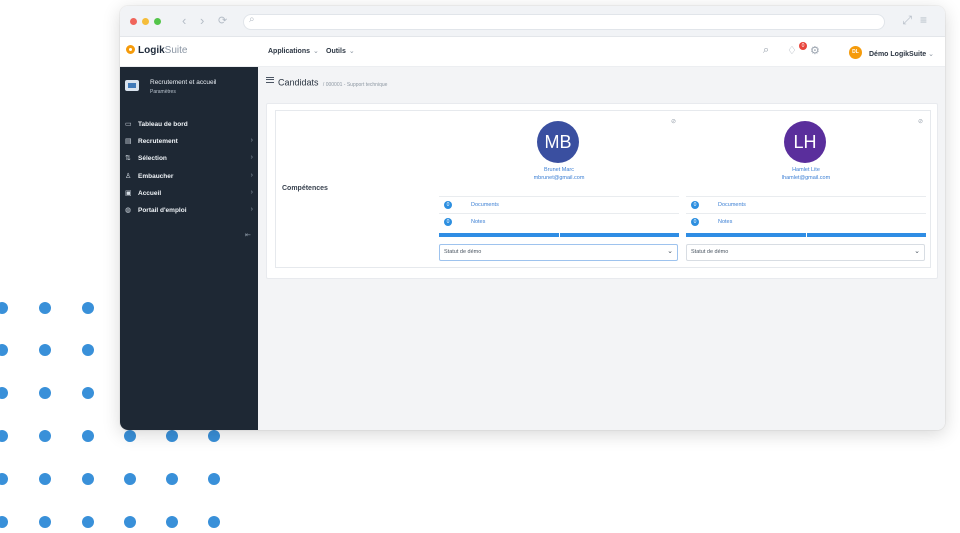  I want to click on monitor-icon: ▭, so click(128, 124).